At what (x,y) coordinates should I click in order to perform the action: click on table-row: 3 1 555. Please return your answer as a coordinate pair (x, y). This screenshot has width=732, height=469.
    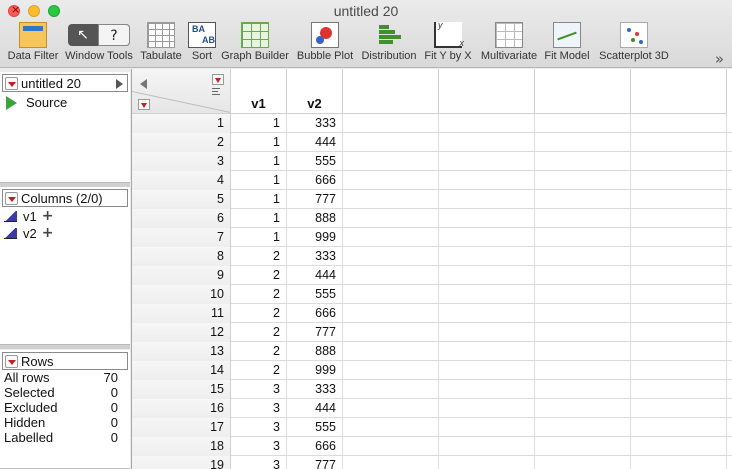
    Looking at the image, I should click on (432, 161).